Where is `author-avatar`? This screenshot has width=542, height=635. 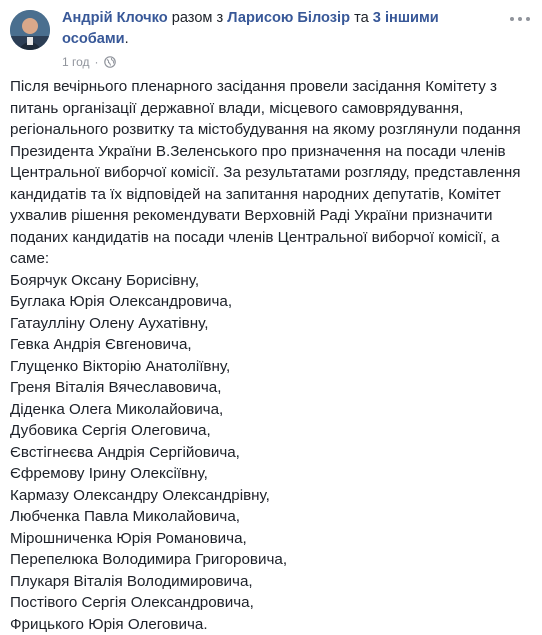
author-avatar is located at coordinates (30, 30).